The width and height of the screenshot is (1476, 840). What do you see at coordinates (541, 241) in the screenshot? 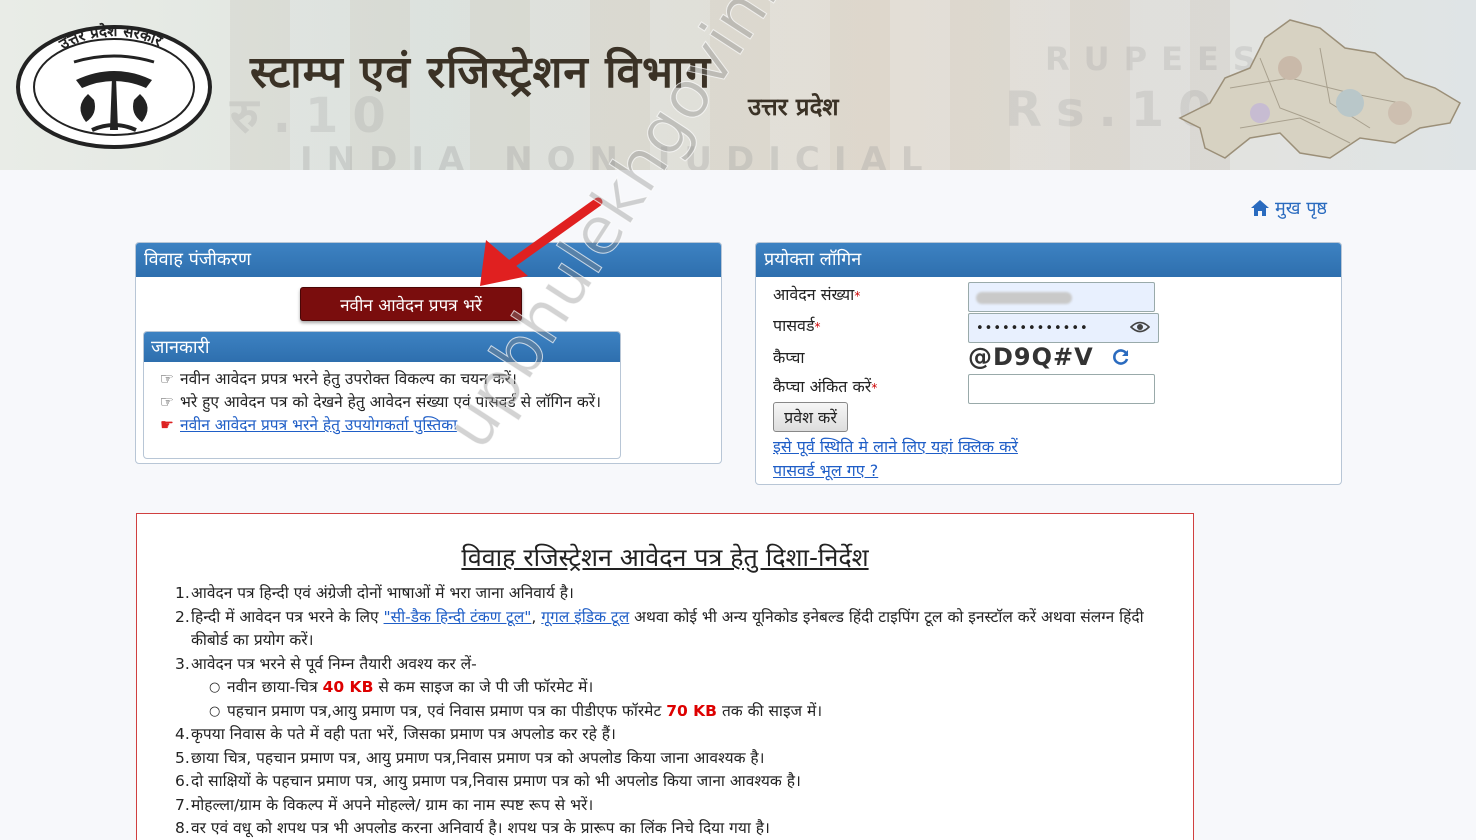
I see `red-arrow-annotation-icon` at bounding box center [541, 241].